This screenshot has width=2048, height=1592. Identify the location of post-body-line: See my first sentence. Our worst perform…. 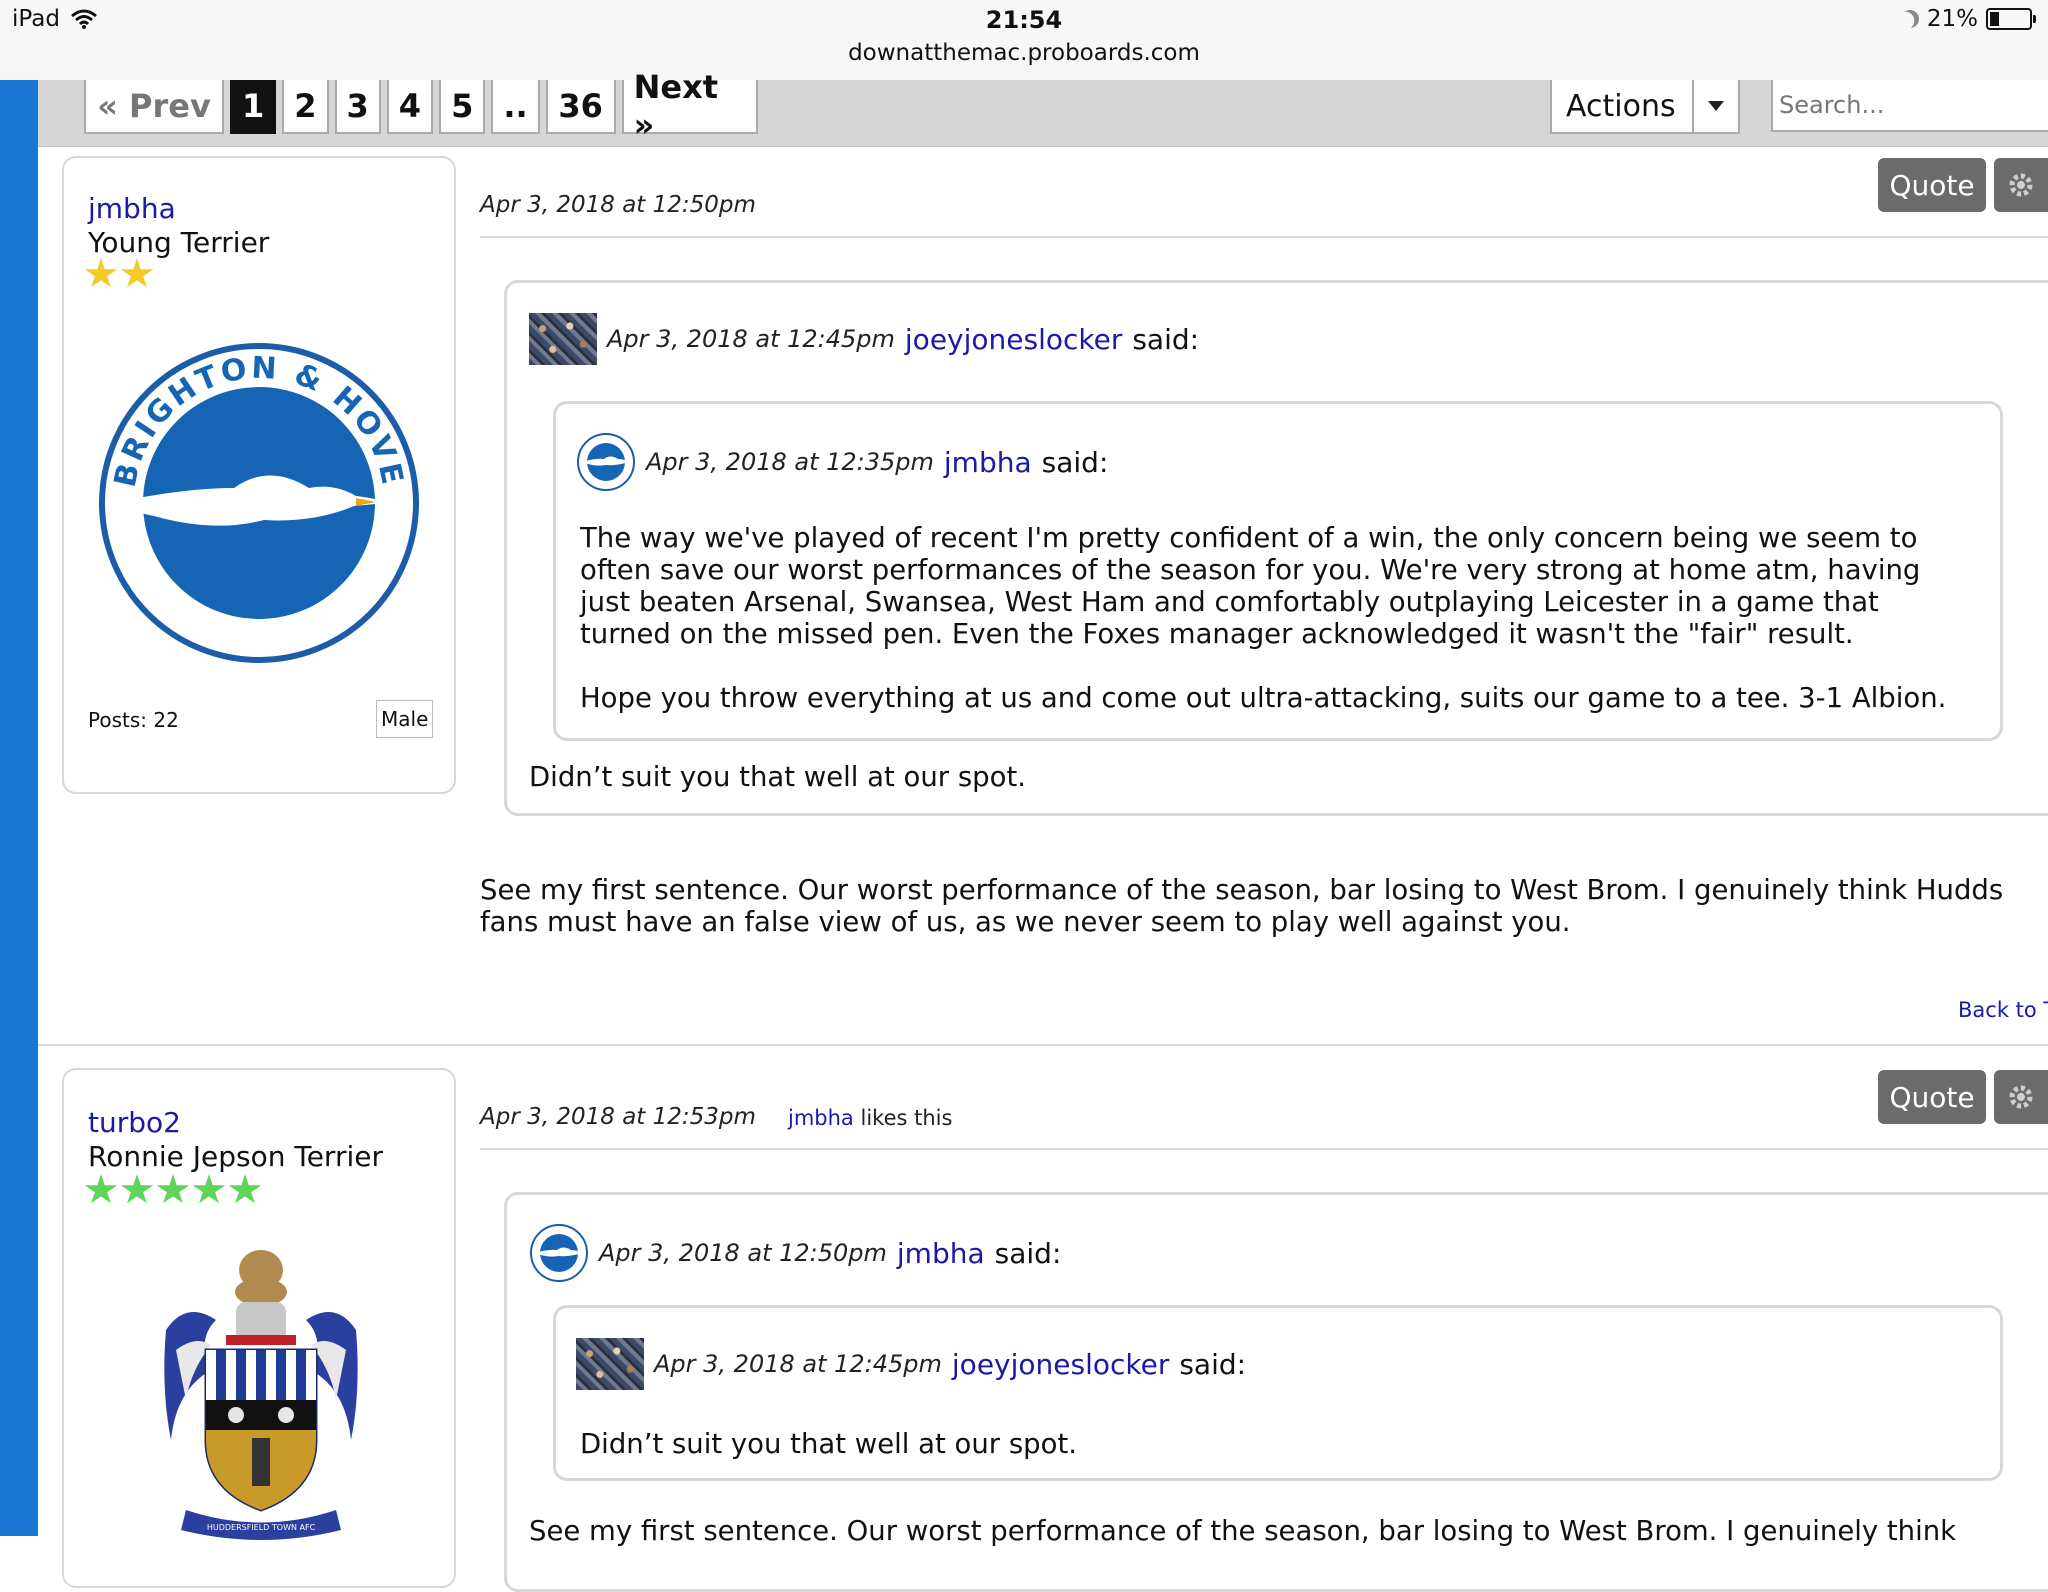
(1242, 890).